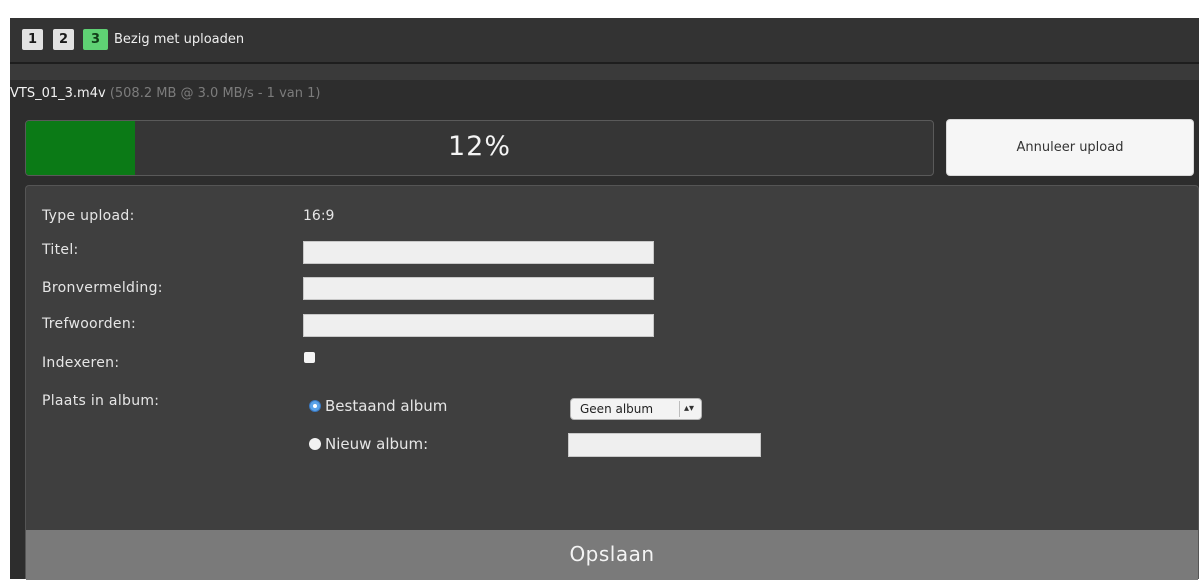 This screenshot has height=580, width=1199. What do you see at coordinates (309, 357) in the screenshot?
I see `index-checkbox` at bounding box center [309, 357].